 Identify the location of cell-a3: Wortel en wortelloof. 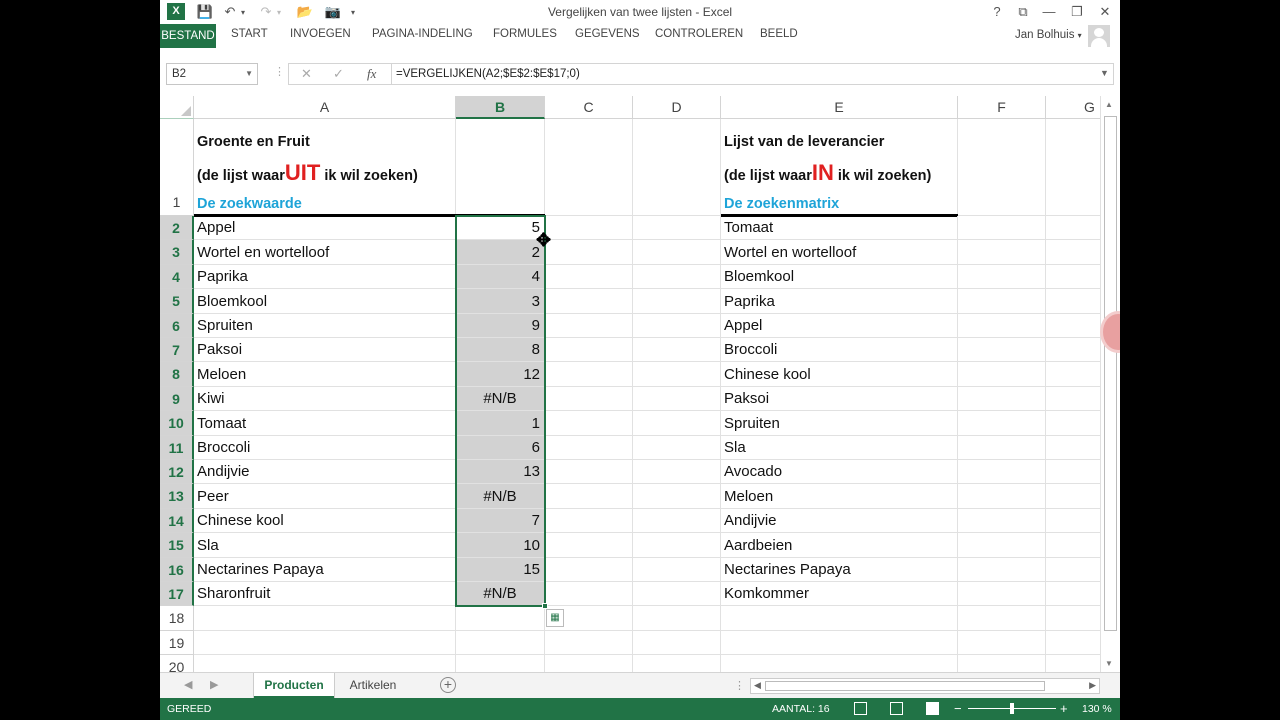
(325, 252).